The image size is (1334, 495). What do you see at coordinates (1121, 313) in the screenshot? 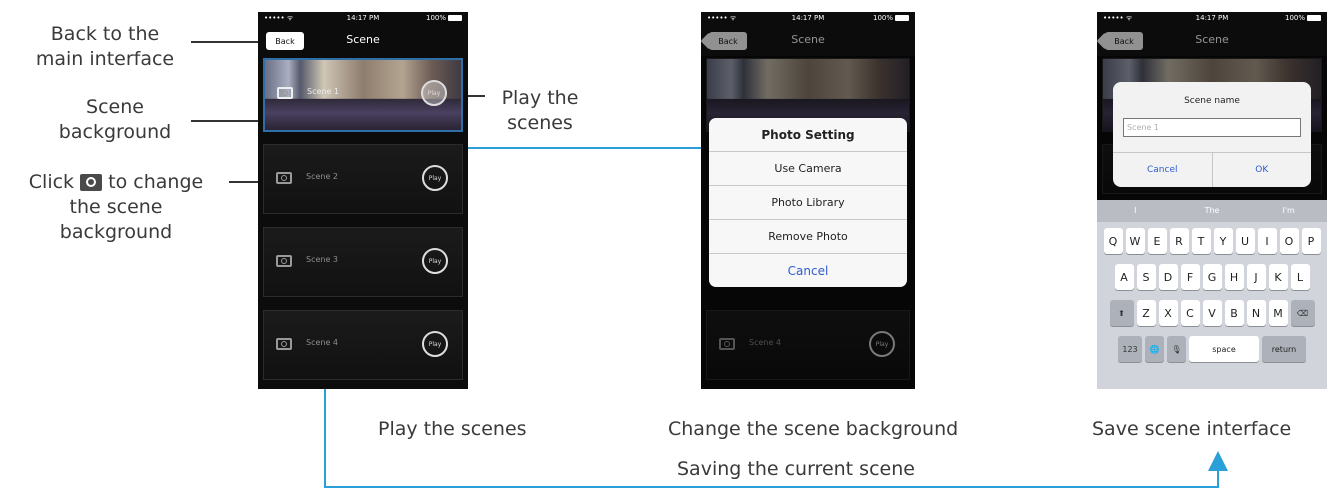
I see `shift-key: ⬆` at bounding box center [1121, 313].